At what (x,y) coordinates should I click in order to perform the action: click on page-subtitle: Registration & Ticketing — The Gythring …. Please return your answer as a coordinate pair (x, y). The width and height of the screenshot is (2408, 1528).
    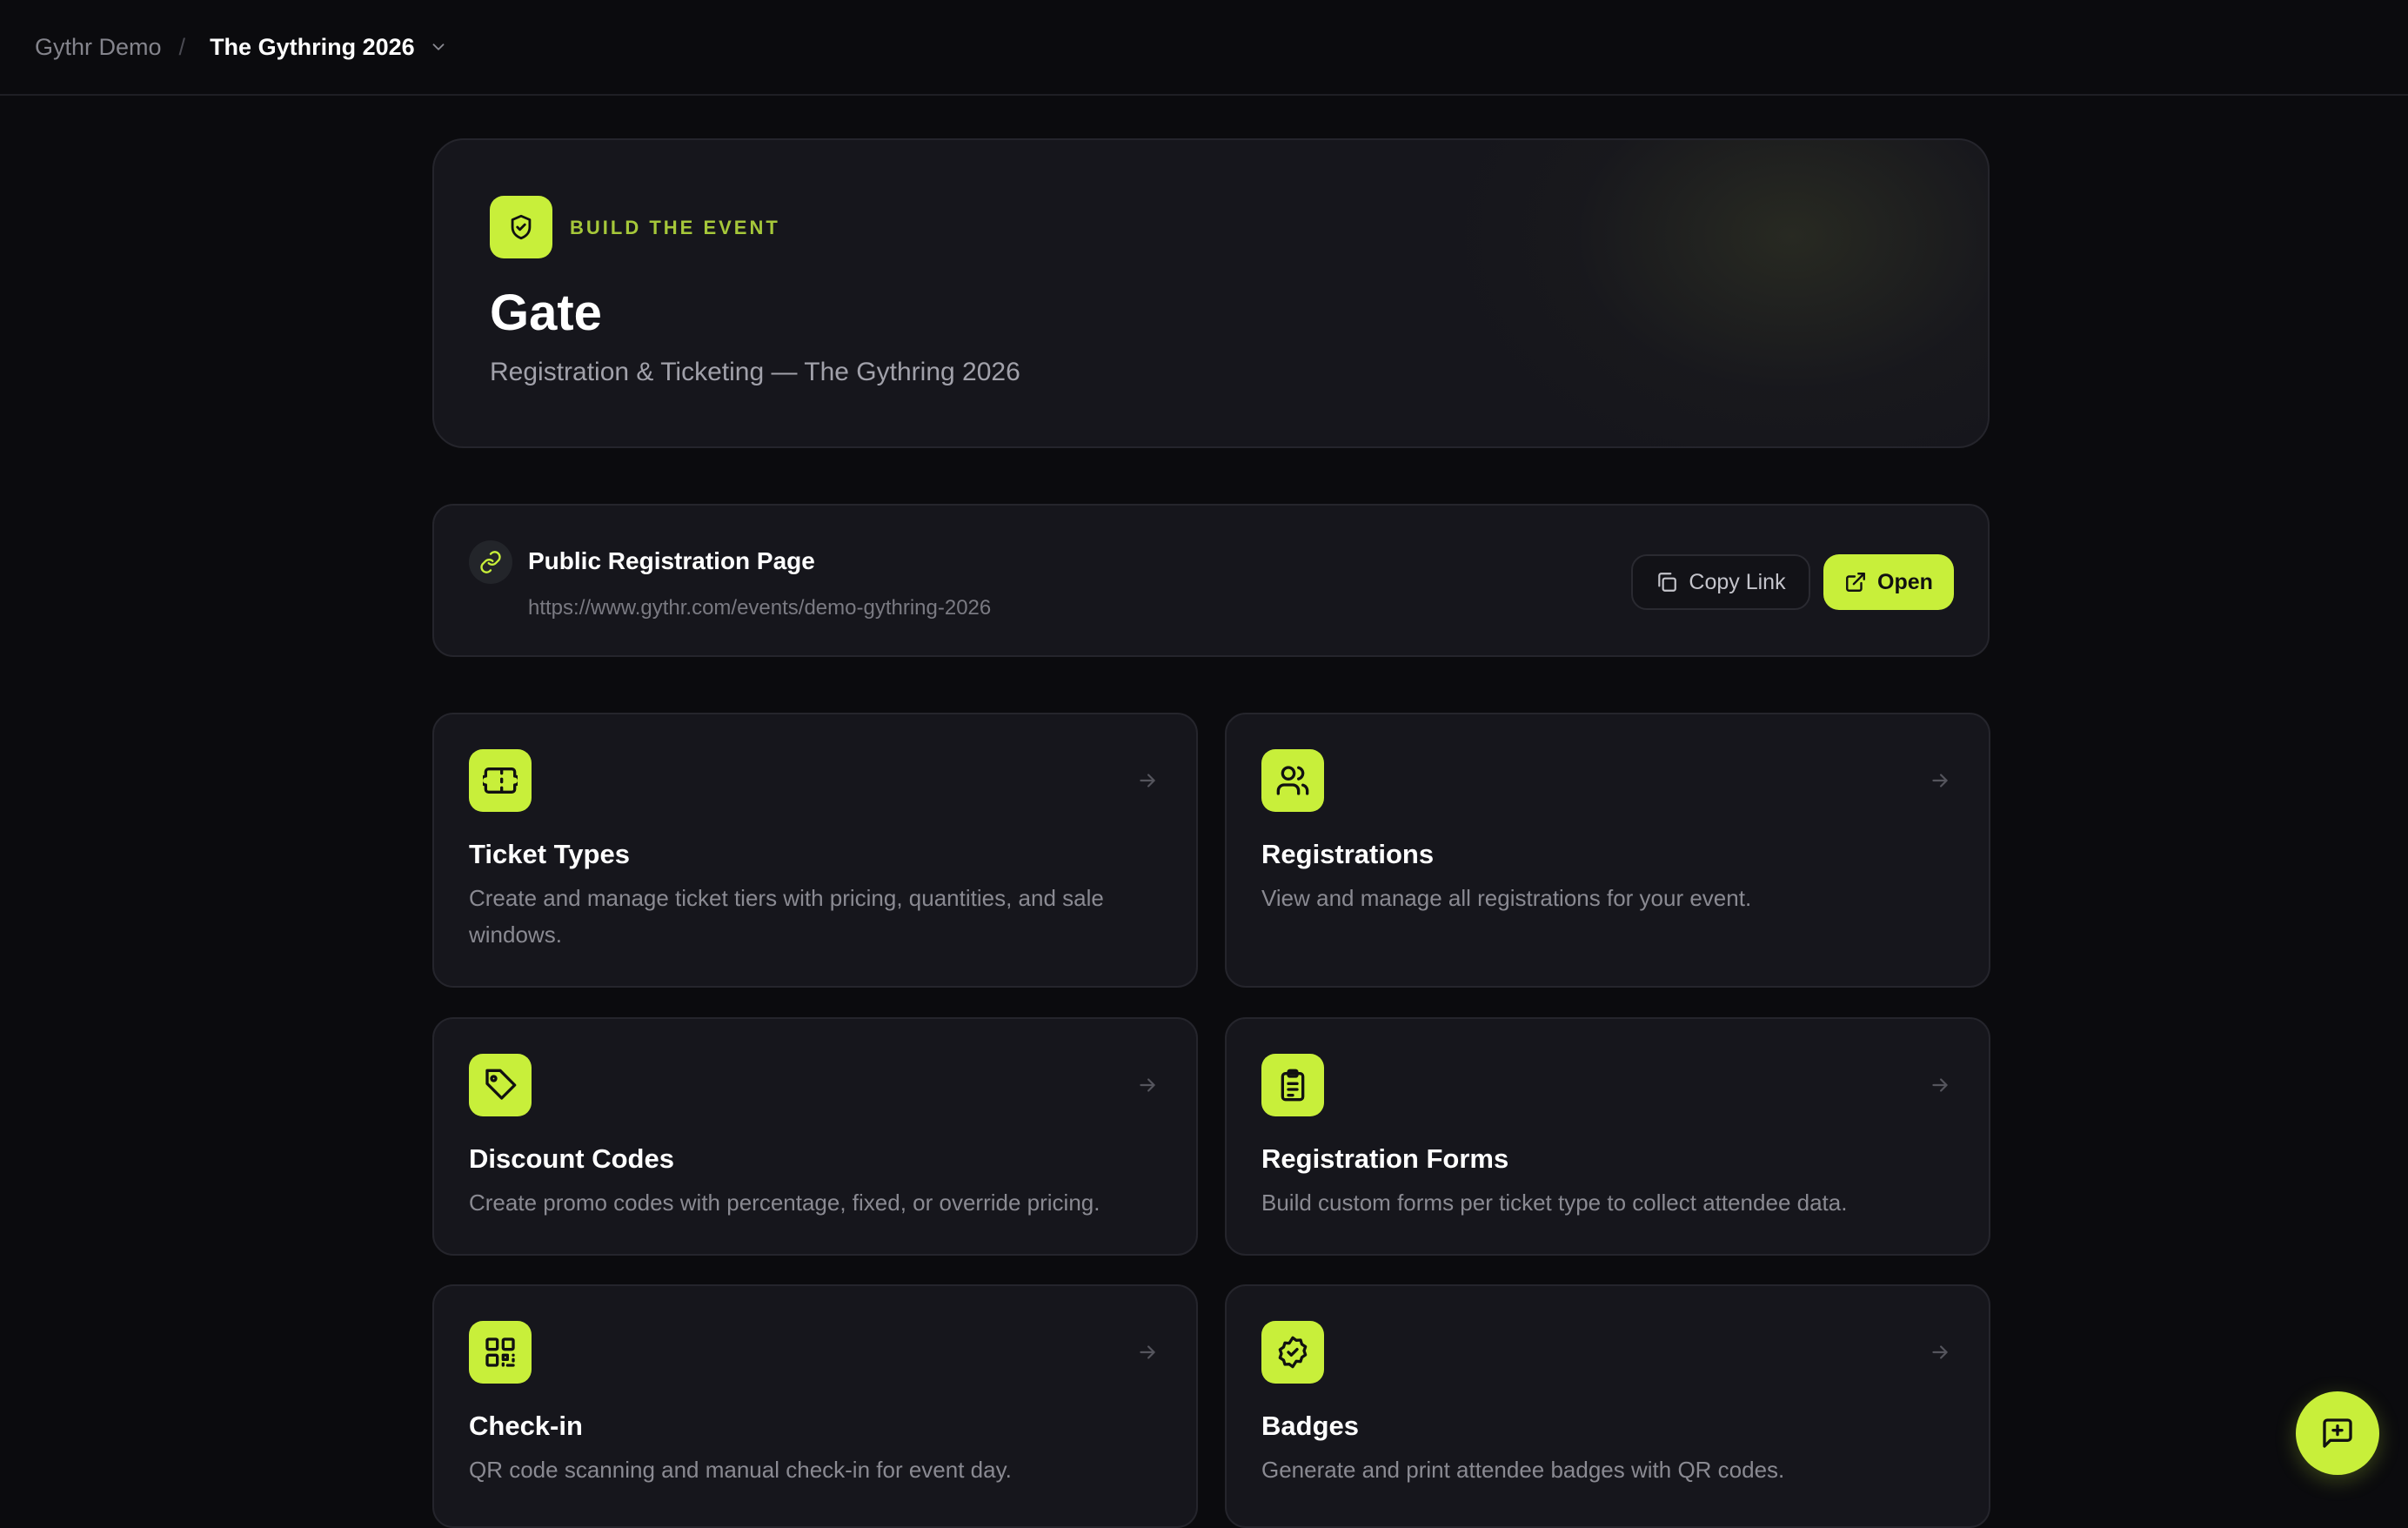
    Looking at the image, I should click on (755, 372).